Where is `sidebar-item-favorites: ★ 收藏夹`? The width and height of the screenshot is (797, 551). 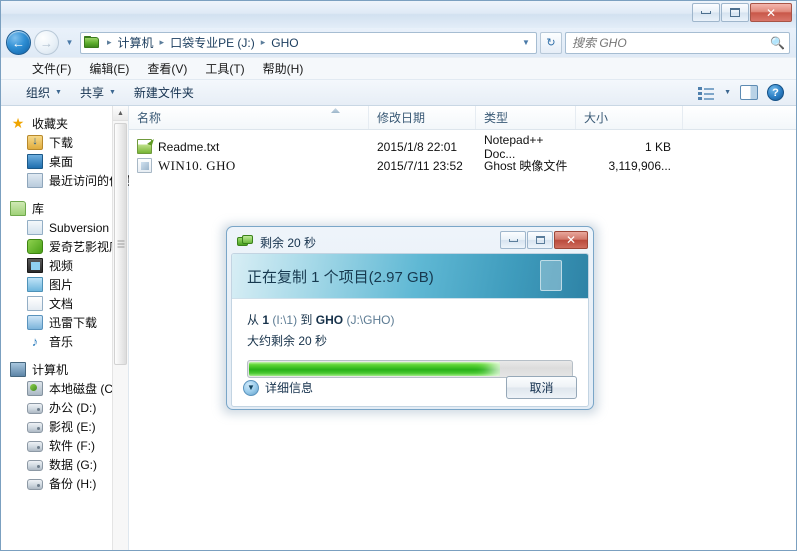
sidebar-item-favorites: ★ 收藏夹 is located at coordinates (64, 123).